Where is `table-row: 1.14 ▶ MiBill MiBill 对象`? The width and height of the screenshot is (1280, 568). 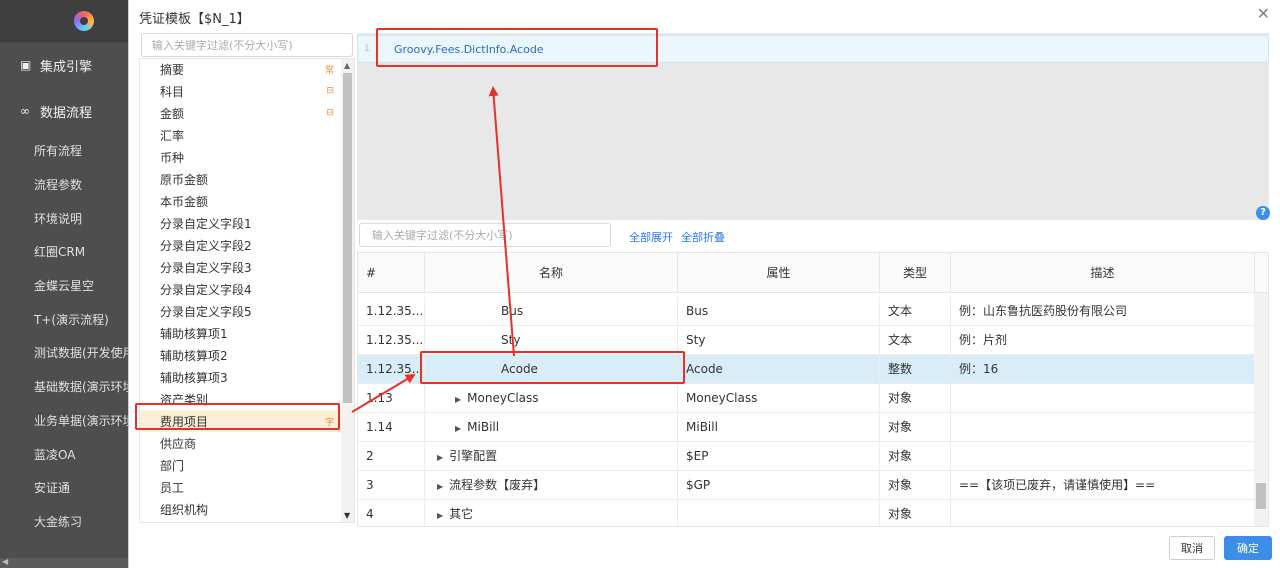 table-row: 1.14 ▶ MiBill MiBill 对象 is located at coordinates (806, 427).